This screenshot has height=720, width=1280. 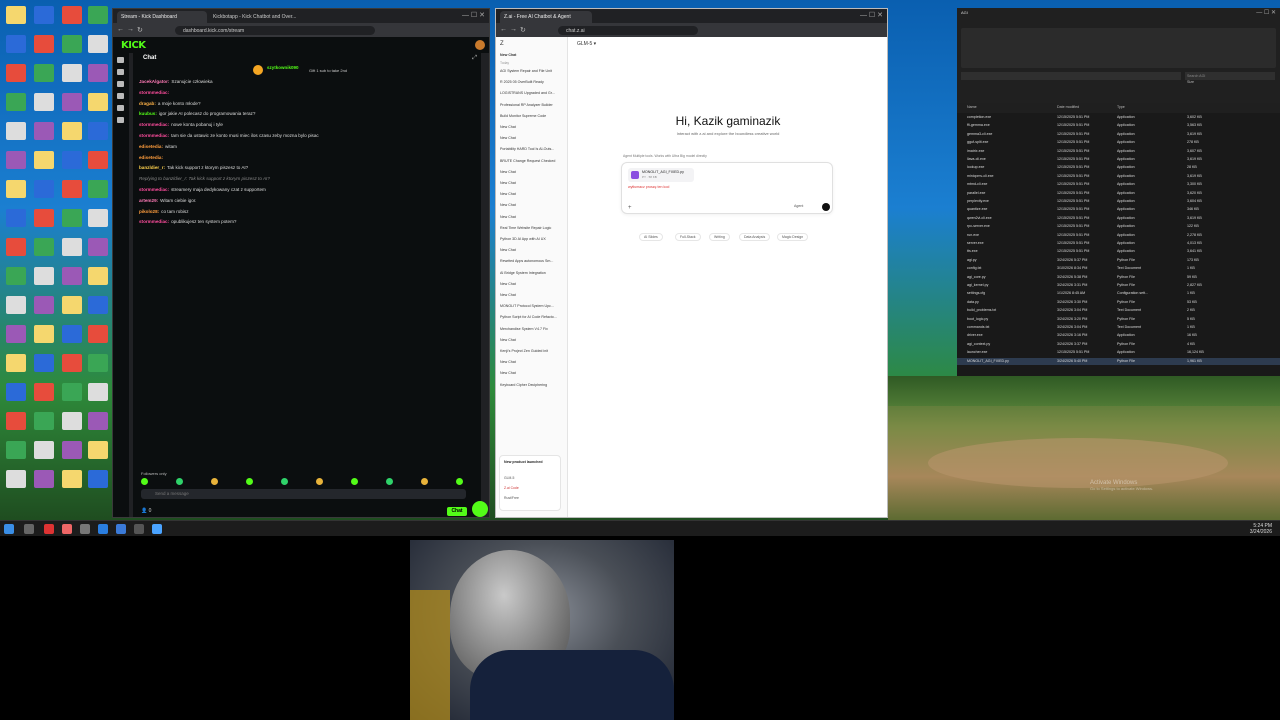 I want to click on home-icon, so click(x=120, y=60).